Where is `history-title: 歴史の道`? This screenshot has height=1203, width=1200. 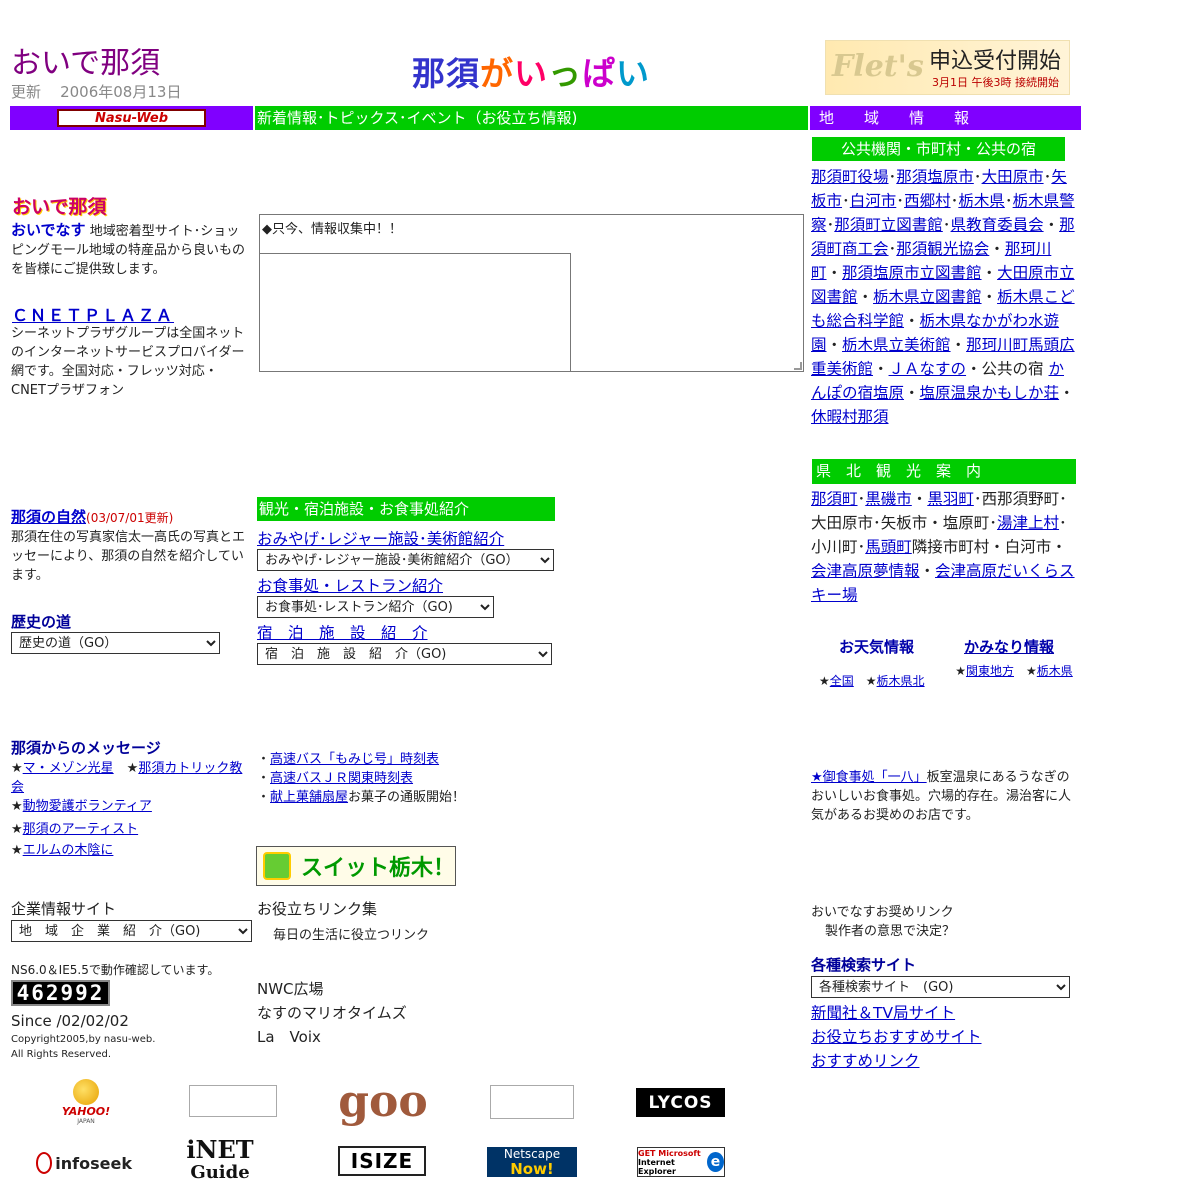
history-title: 歴史の道 is located at coordinates (41, 622).